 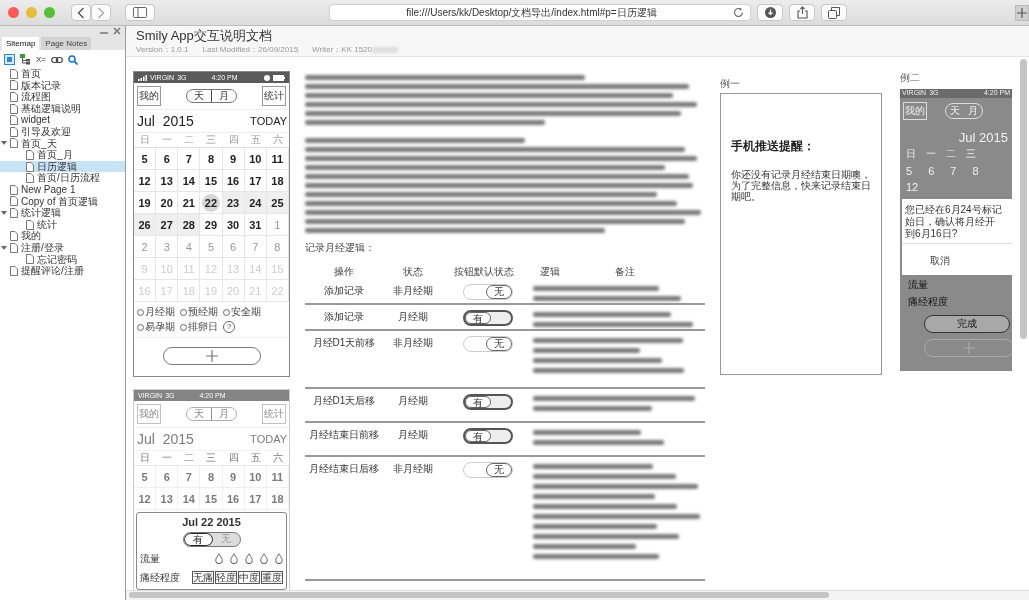 I want to click on day-cell: 18, so click(x=277, y=499).